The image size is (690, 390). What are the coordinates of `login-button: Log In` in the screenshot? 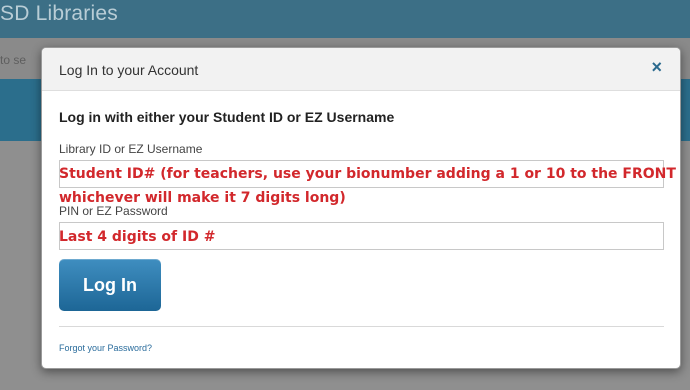 It's located at (110, 285).